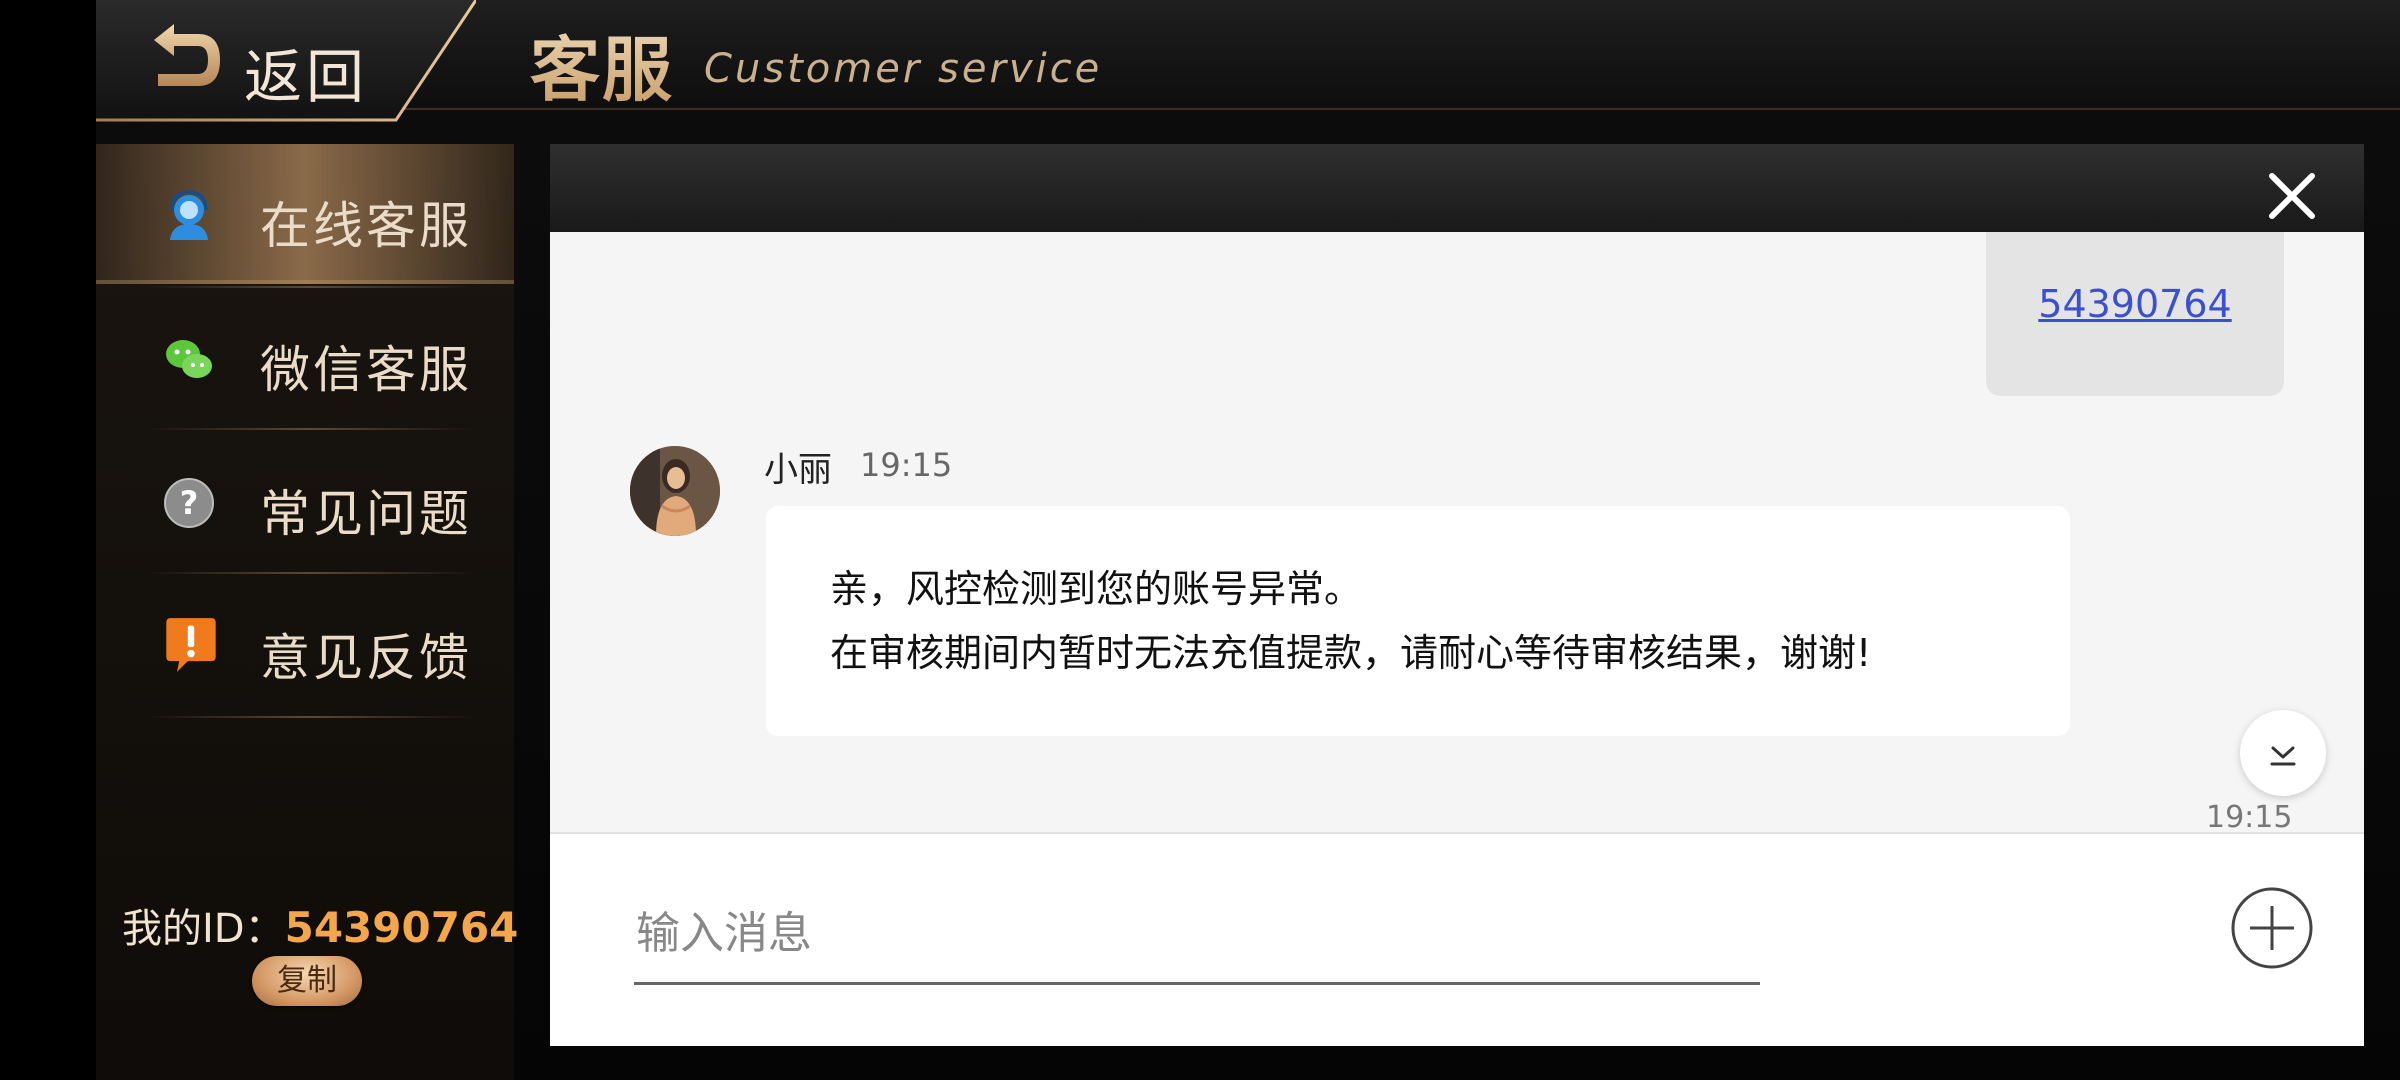 This screenshot has width=2400, height=1080. I want to click on bottom-timestamp: 19:15, so click(2249, 816).